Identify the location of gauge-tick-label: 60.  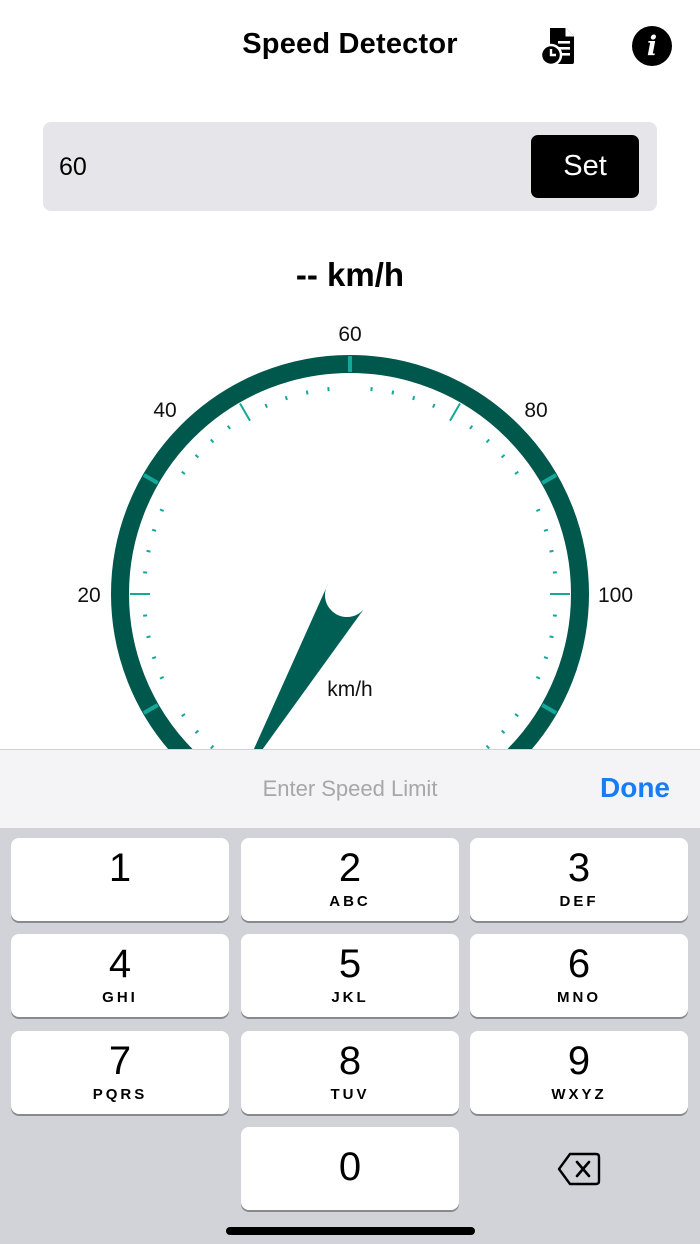
(349, 334).